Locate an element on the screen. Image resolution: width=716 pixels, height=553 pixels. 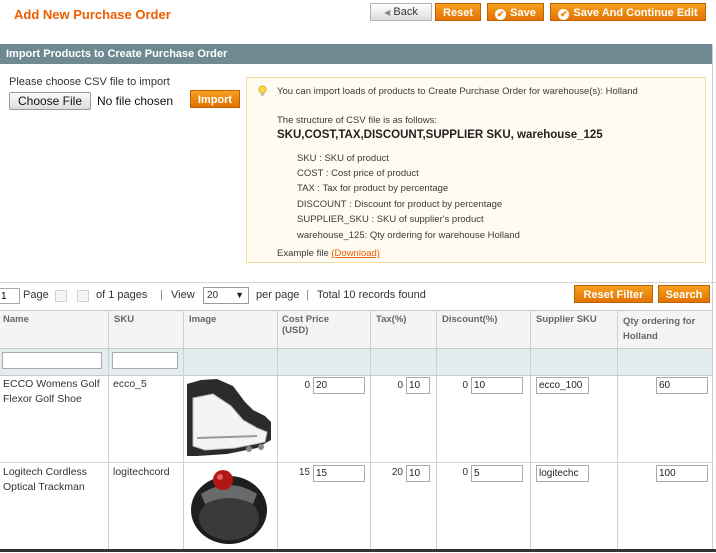
filter-row is located at coordinates (356, 362).